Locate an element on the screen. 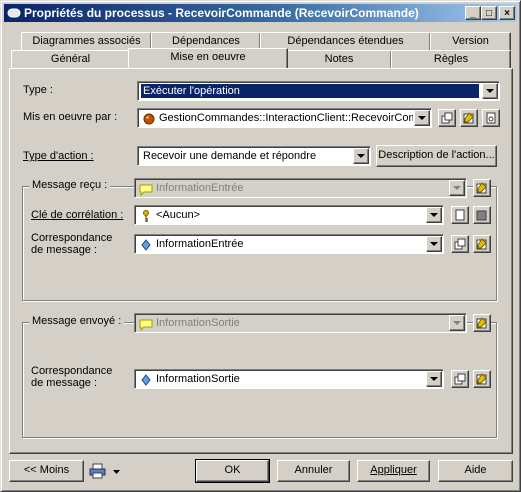 Image resolution: width=521 pixels, height=492 pixels. ok-button-label: OK is located at coordinates (232, 470).